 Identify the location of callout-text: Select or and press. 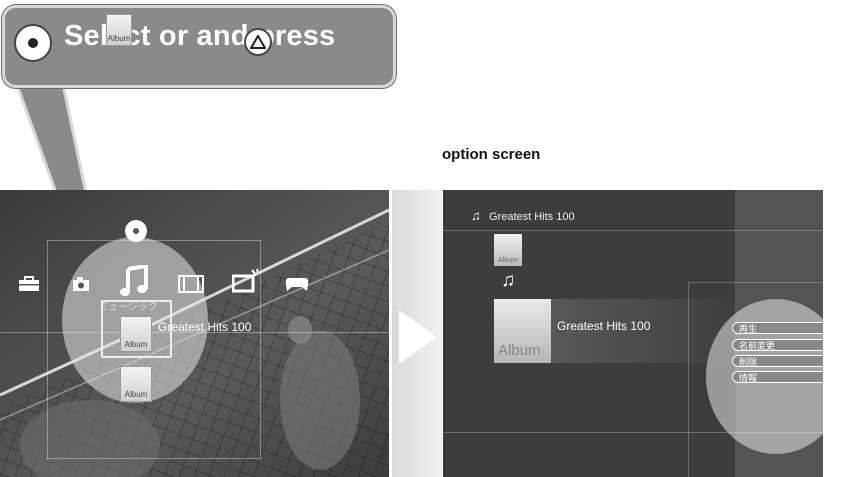
(200, 36).